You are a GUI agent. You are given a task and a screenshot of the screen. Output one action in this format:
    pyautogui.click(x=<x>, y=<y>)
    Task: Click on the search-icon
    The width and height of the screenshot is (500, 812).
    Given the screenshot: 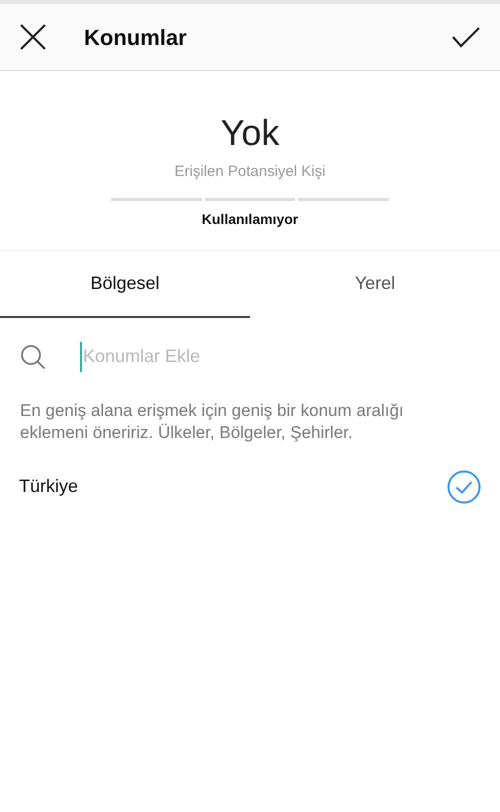 What is the action you would take?
    pyautogui.click(x=33, y=357)
    